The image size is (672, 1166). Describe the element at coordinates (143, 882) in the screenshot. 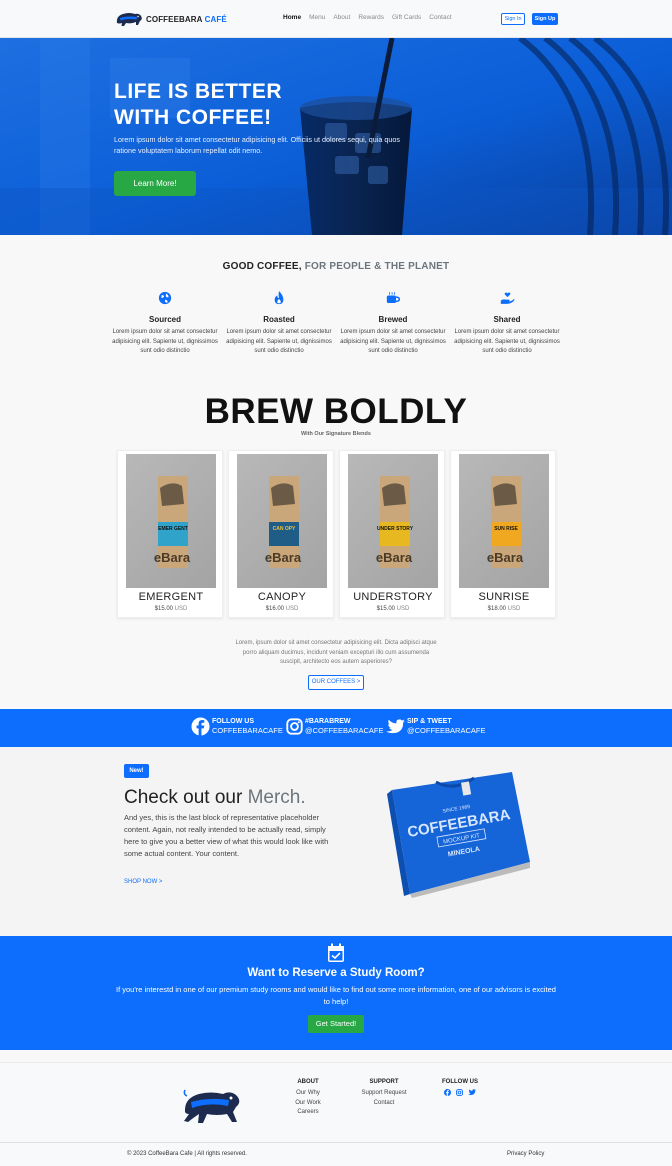

I see `shop-now-link: SHOP NOW >` at that location.